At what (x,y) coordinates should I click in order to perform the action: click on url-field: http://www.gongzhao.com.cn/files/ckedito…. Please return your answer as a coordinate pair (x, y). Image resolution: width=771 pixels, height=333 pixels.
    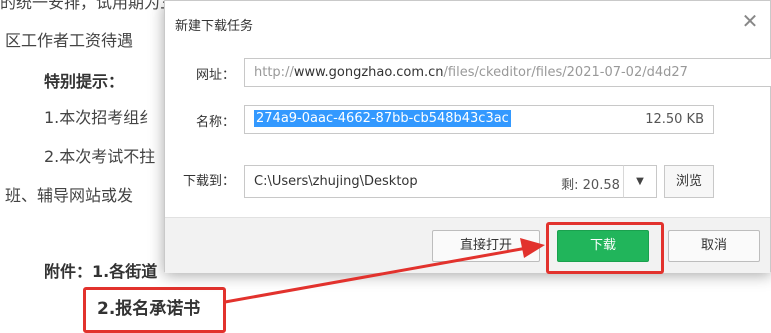
    Looking at the image, I should click on (507, 72).